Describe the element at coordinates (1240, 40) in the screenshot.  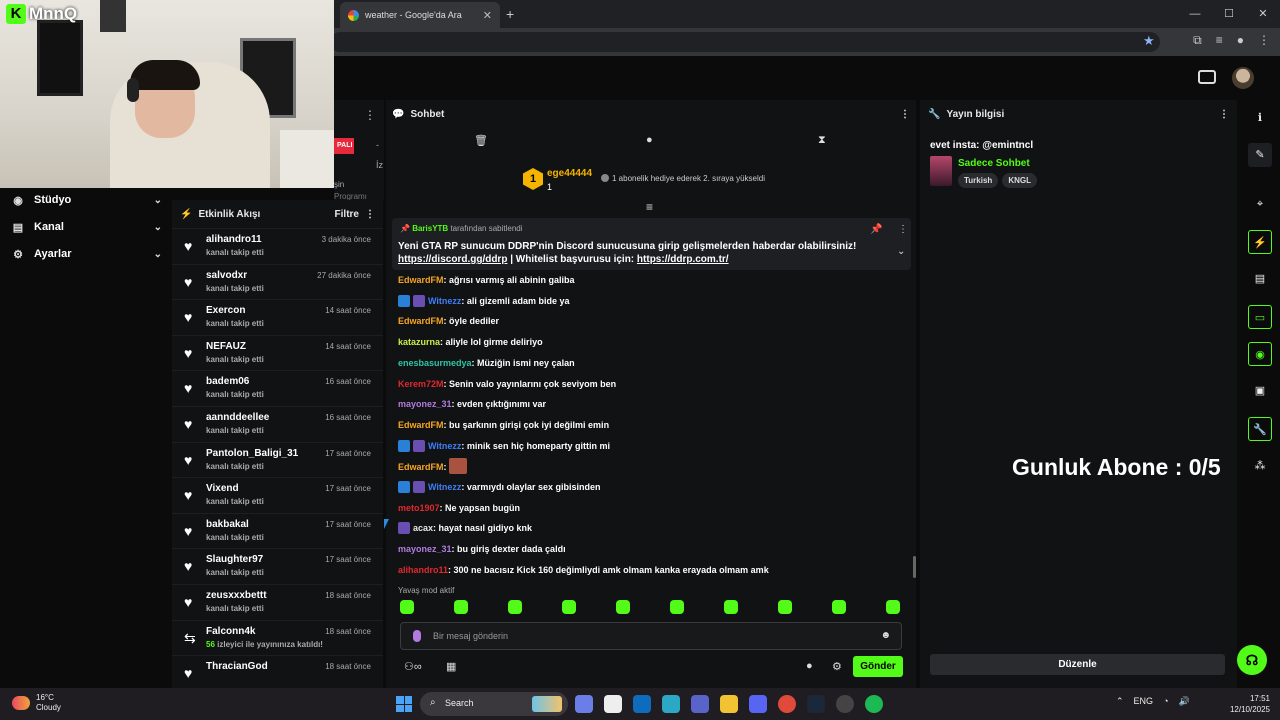
I see `profile-icon: ●` at that location.